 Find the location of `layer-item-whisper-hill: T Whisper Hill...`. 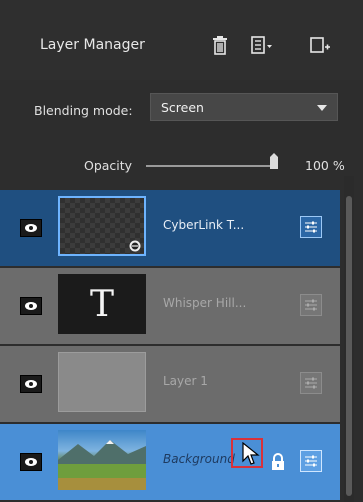

layer-item-whisper-hill: T Whisper Hill... is located at coordinates (170, 306).